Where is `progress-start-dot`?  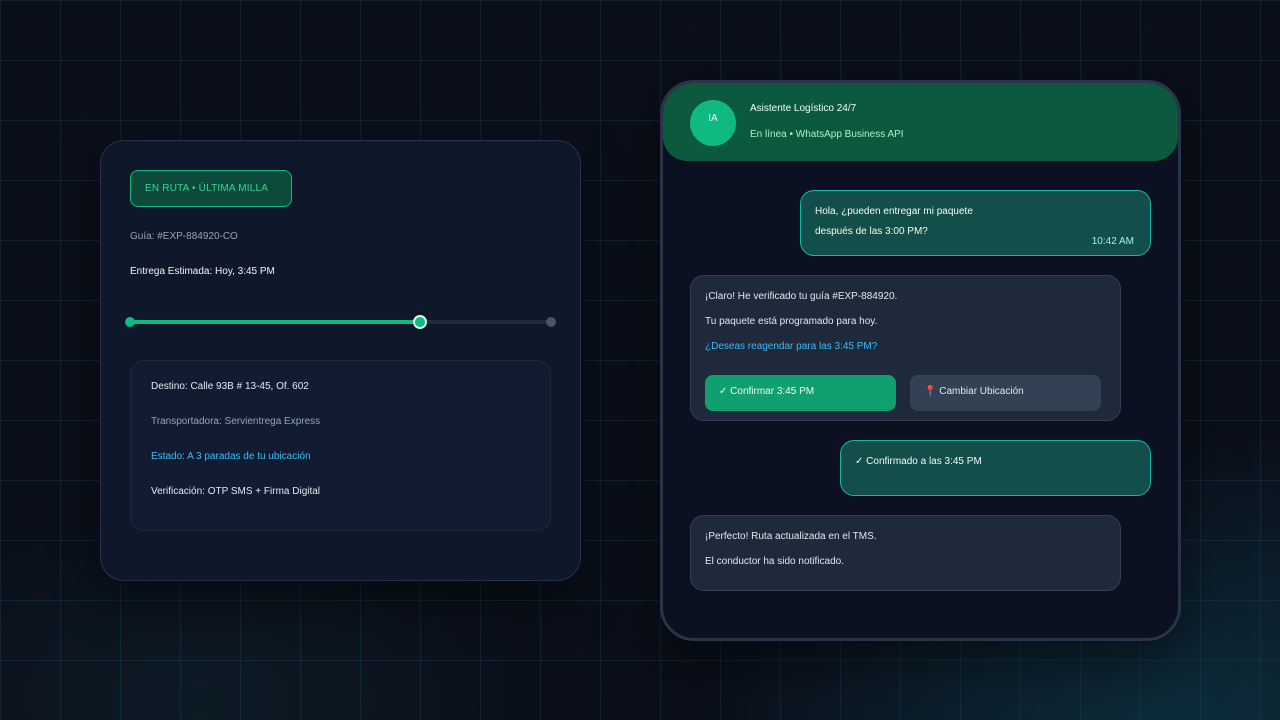 progress-start-dot is located at coordinates (130, 322).